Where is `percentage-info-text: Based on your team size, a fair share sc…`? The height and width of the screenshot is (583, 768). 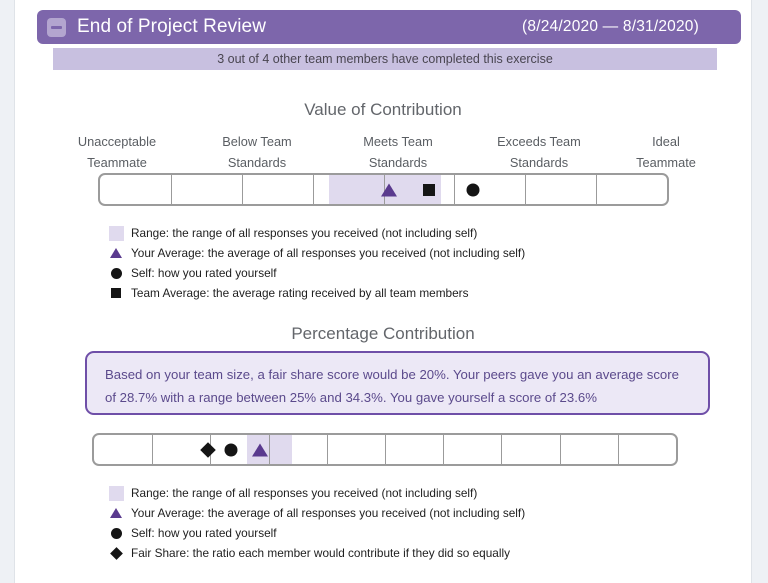
percentage-info-text: Based on your team size, a fair share sc… is located at coordinates (392, 386).